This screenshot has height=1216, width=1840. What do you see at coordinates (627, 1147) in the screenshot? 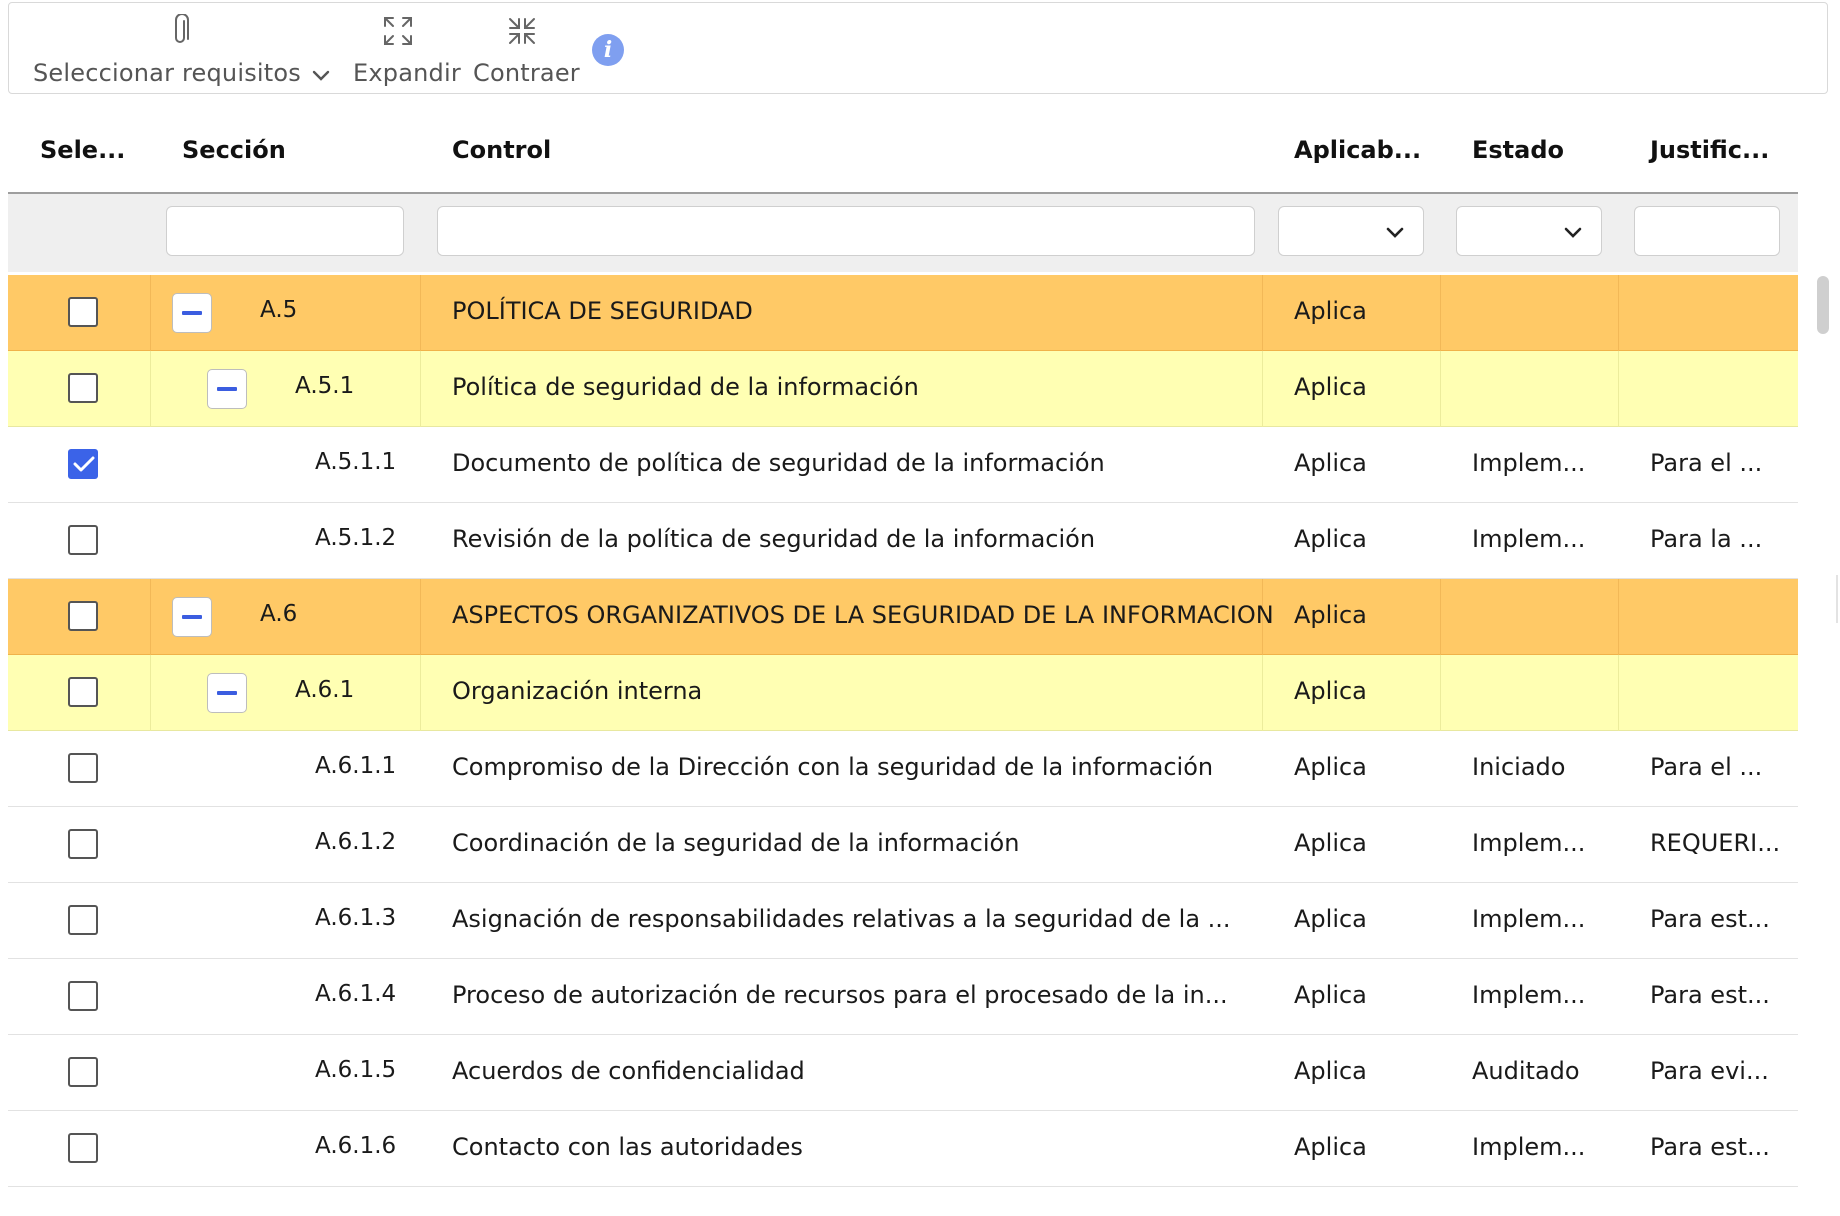
I see `control-cell: Contacto con las autoridades` at bounding box center [627, 1147].